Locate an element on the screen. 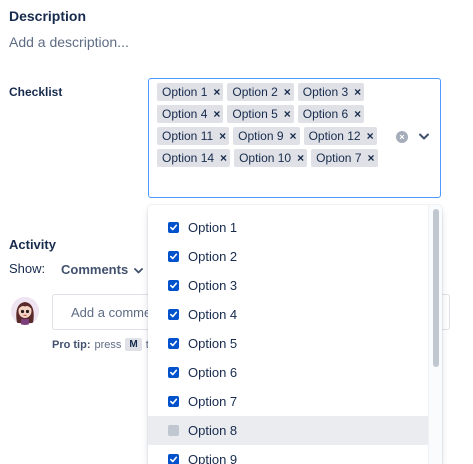  selected-tag: Option 12 × is located at coordinates (340, 136).